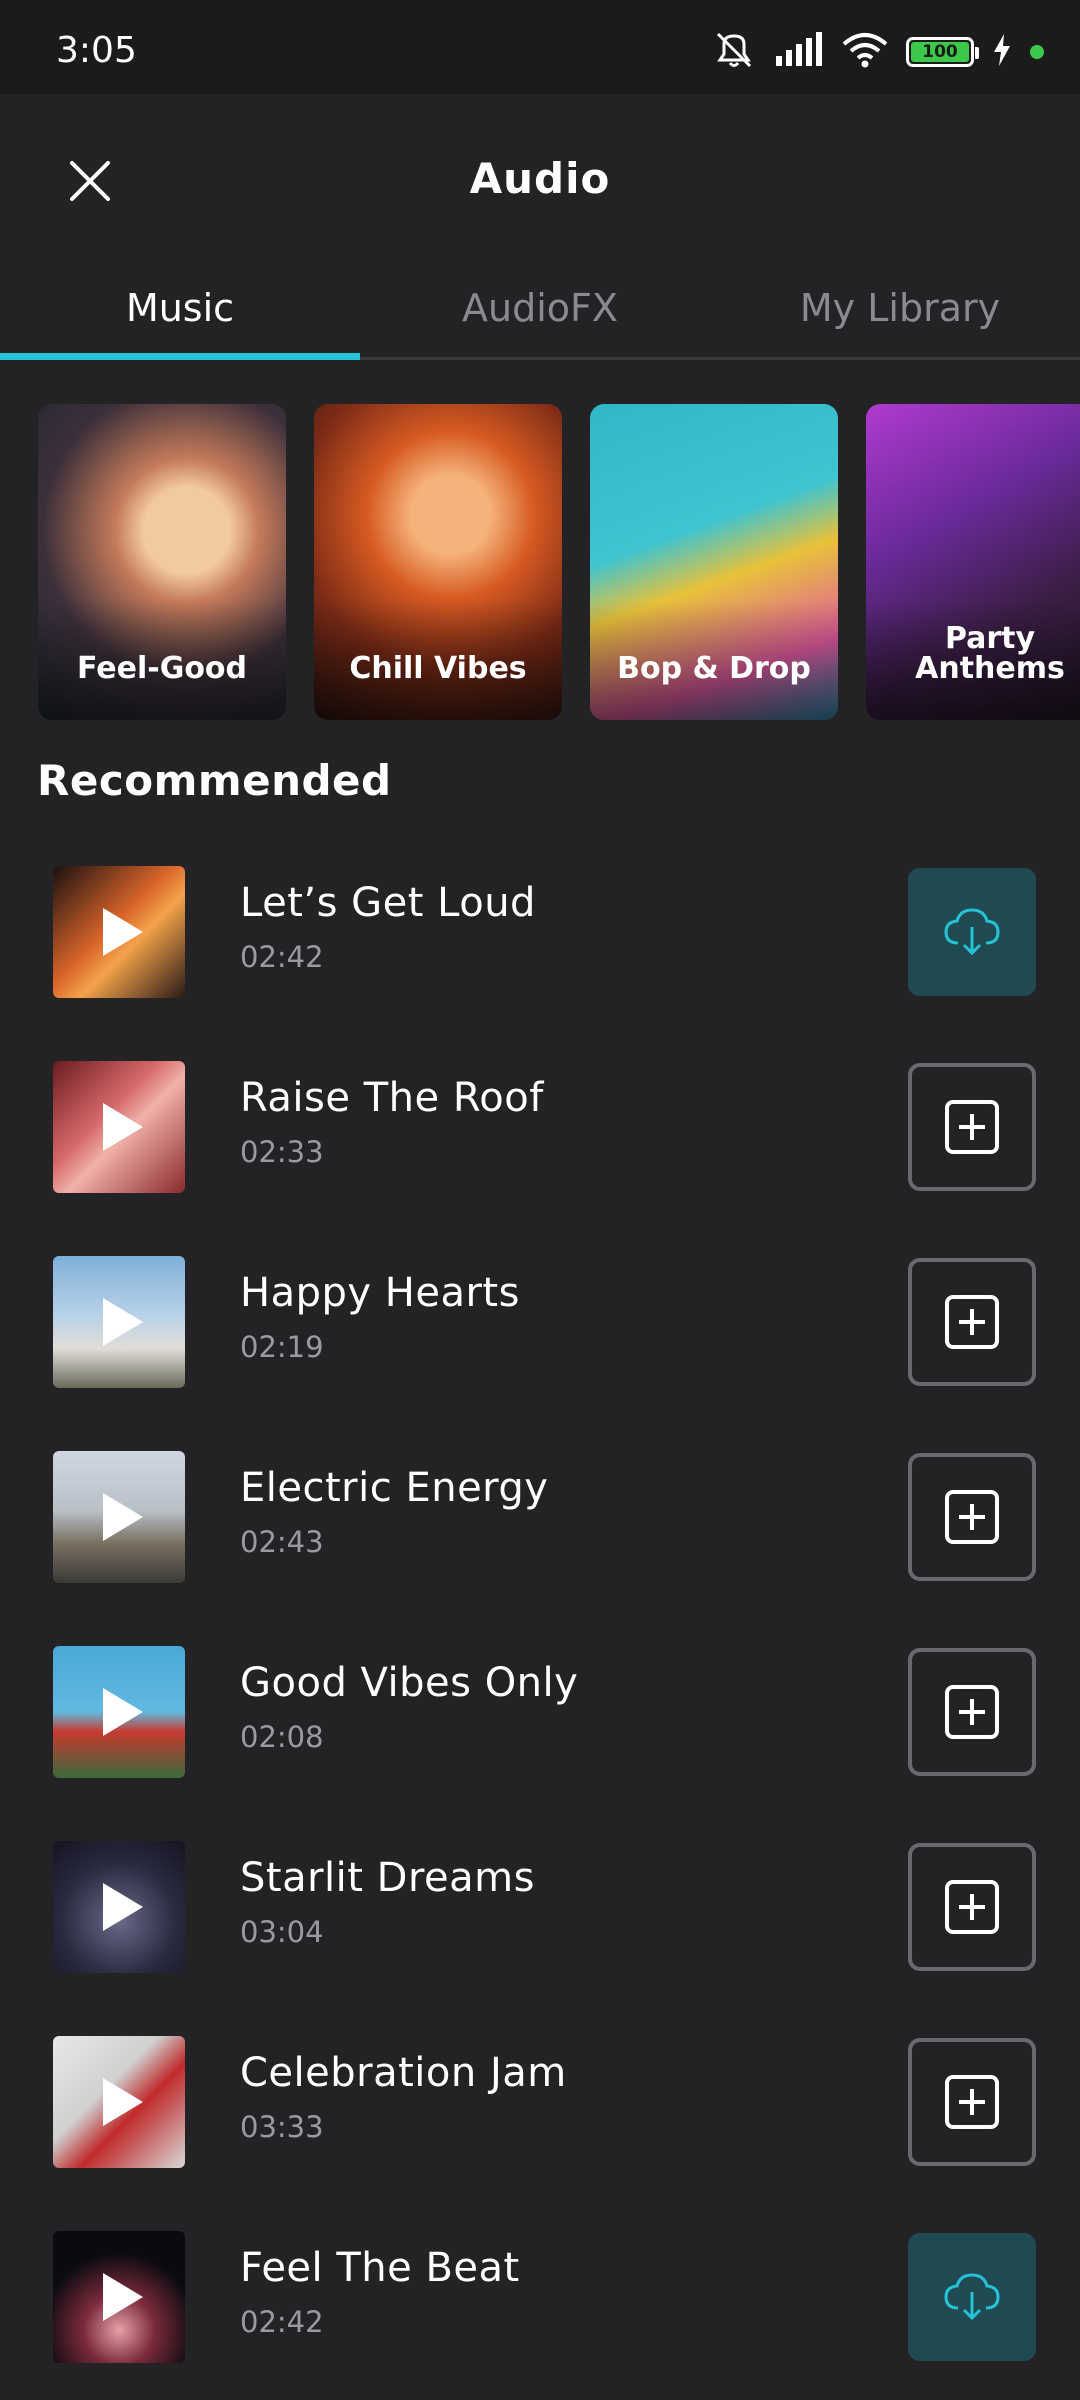 The width and height of the screenshot is (1080, 2400). I want to click on list-item: Raise The Roof 02:33, so click(540, 1152).